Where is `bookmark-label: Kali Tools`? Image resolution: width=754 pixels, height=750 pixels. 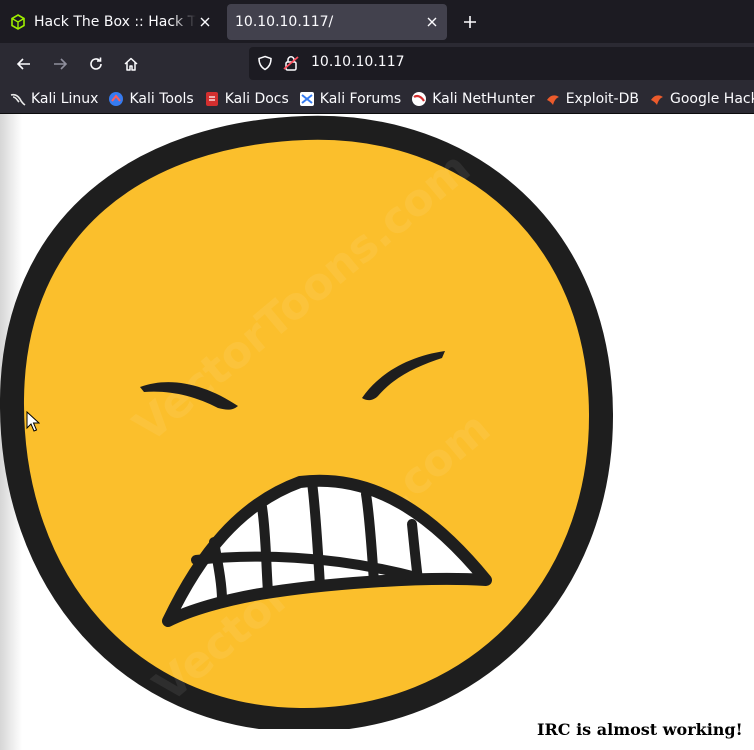 bookmark-label: Kali Tools is located at coordinates (161, 98).